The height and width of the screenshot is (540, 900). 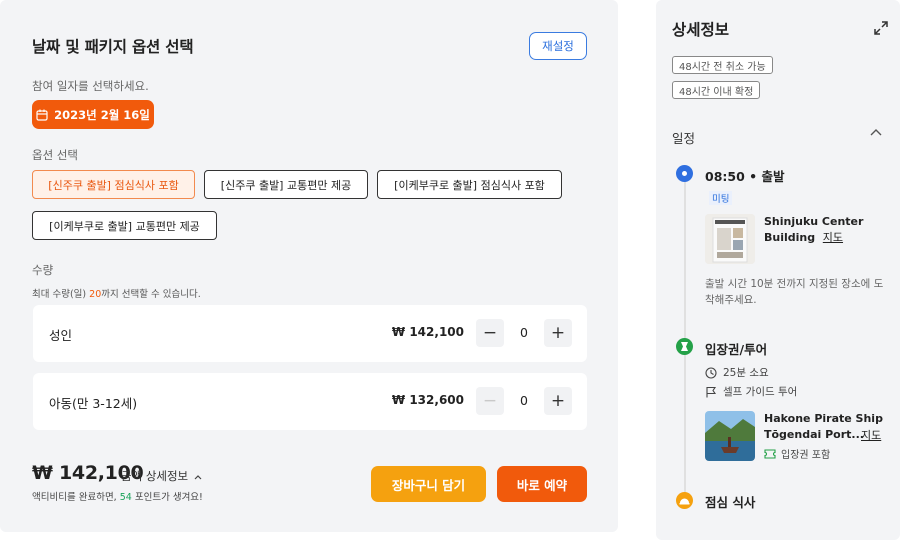 I want to click on add-to-cart-button: 장바구니 담기, so click(x=428, y=484).